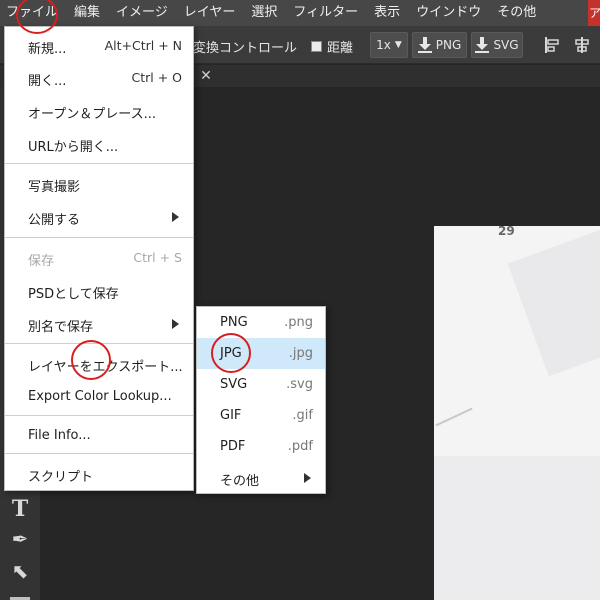 Image resolution: width=600 pixels, height=600 pixels. I want to click on menu-edit: 編集, so click(87, 13).